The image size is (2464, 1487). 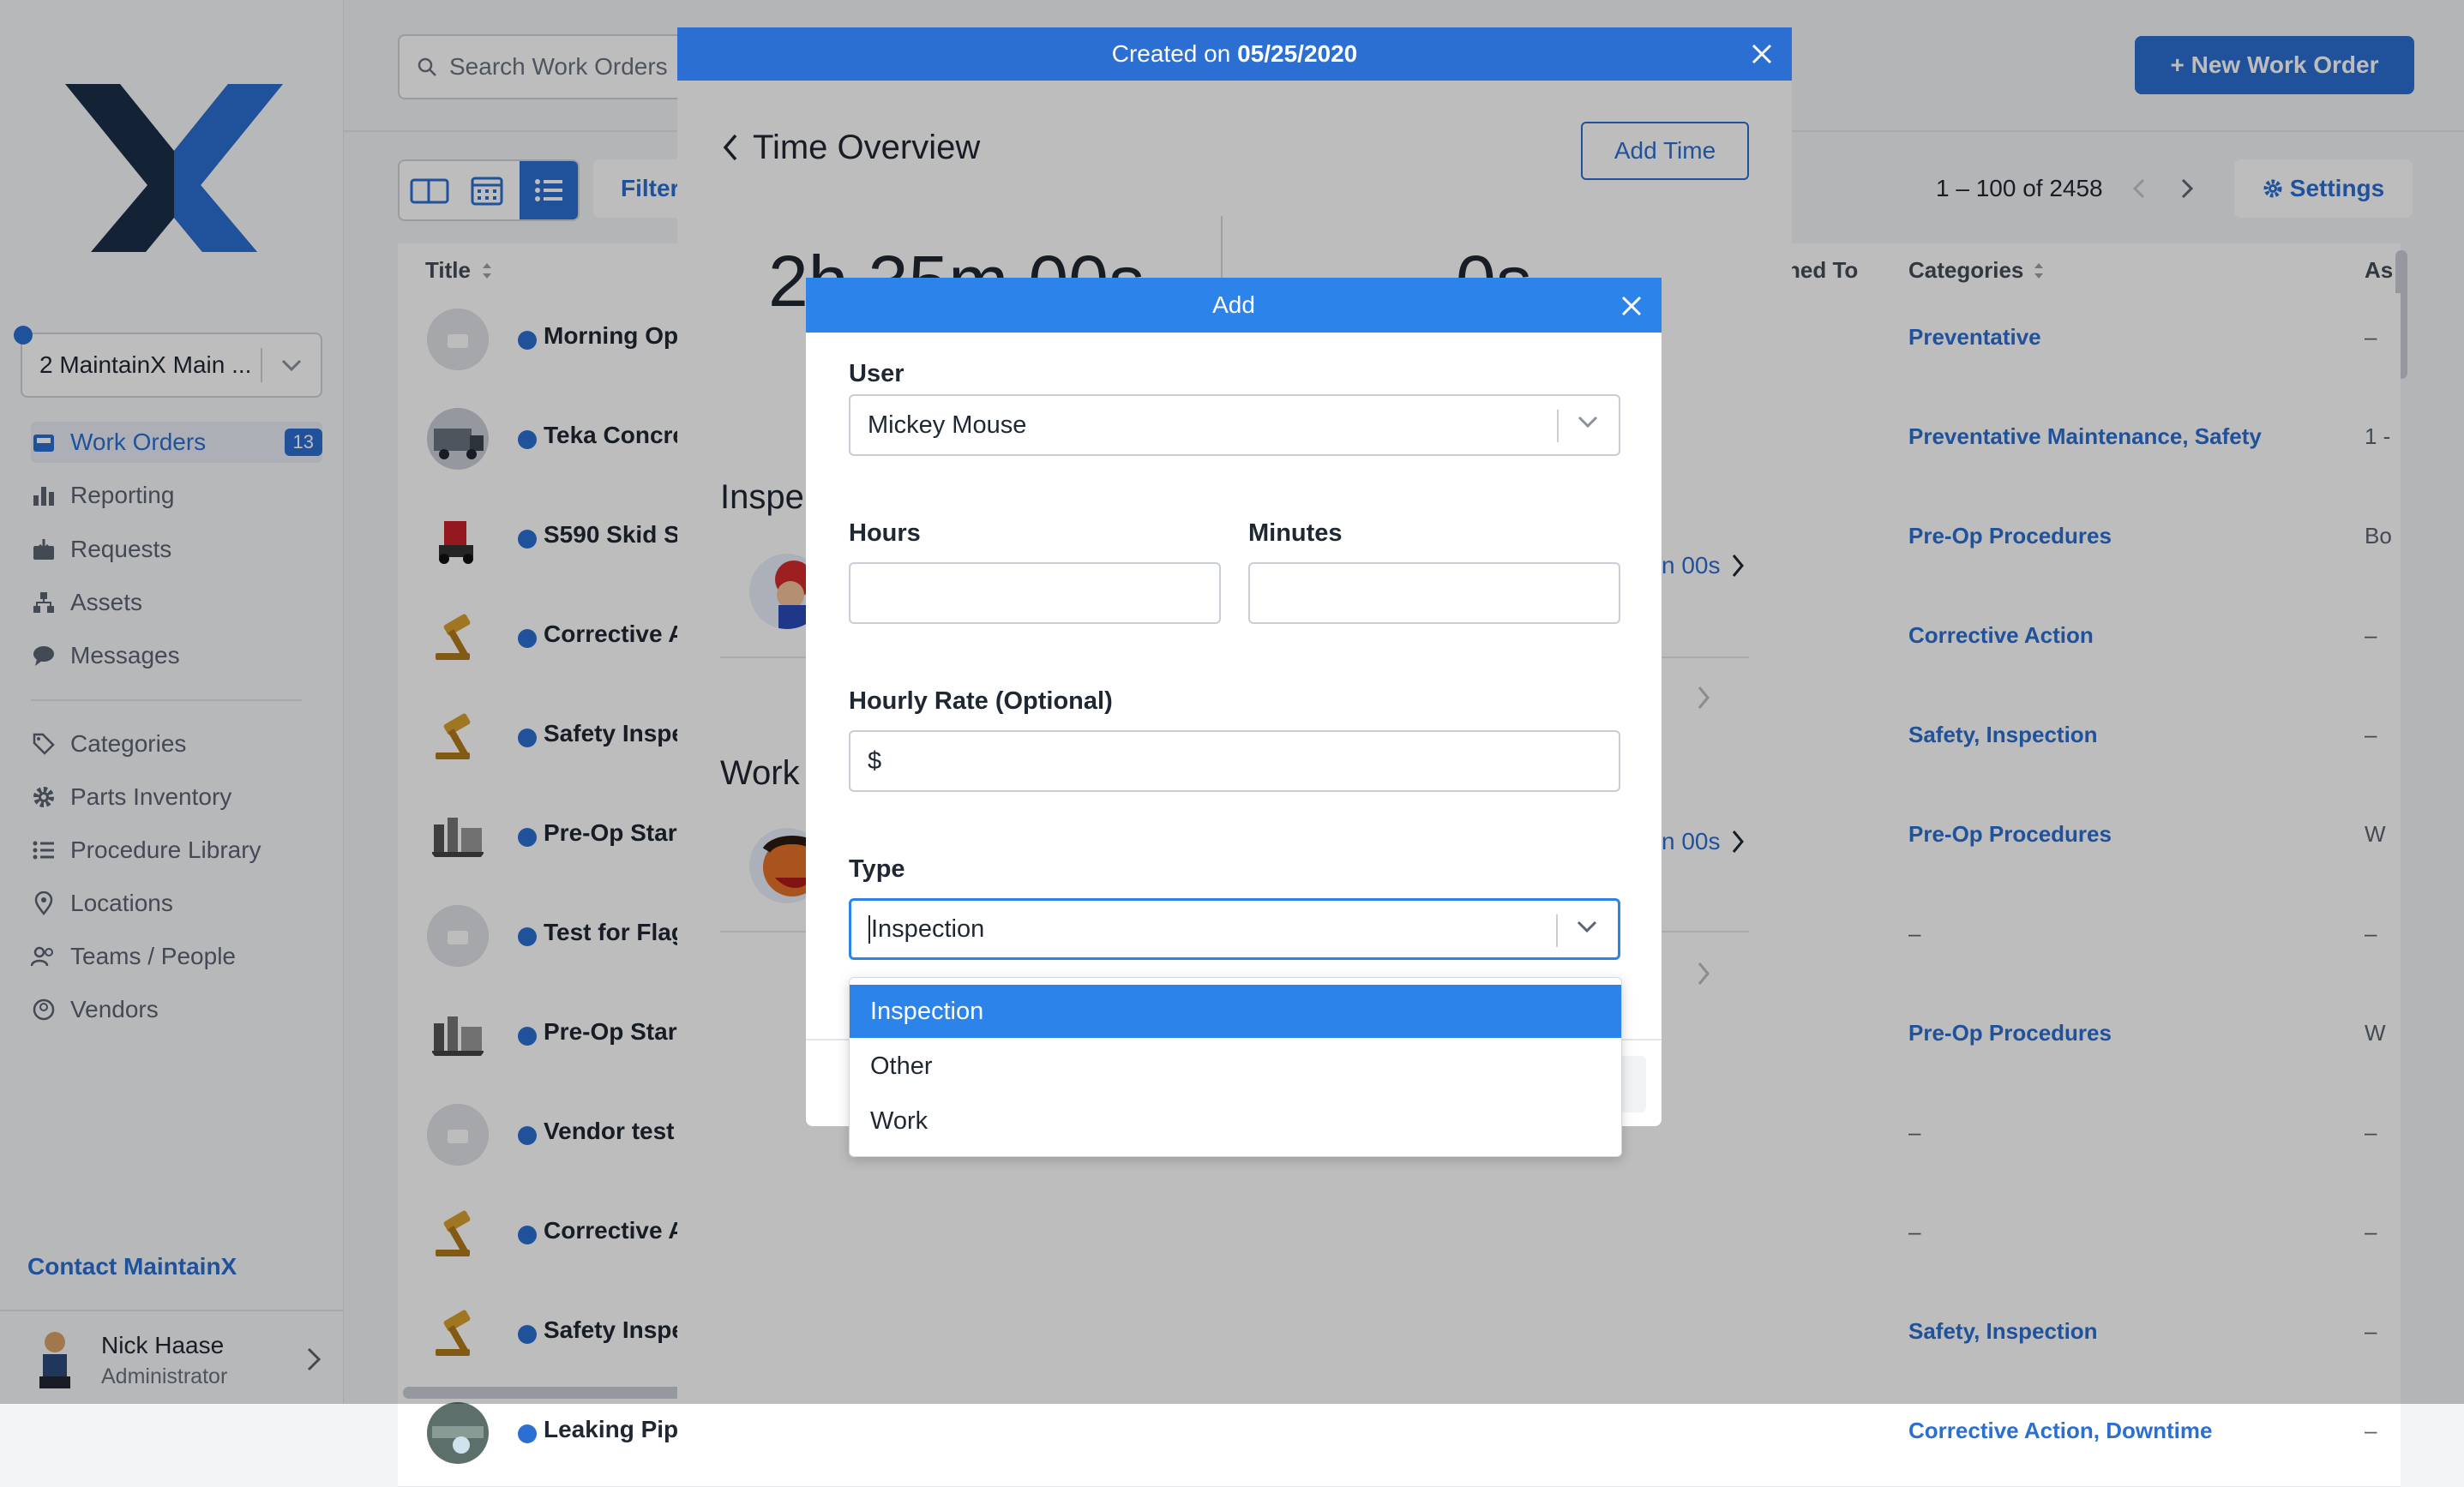 I want to click on modal-header: Add, so click(x=1234, y=305).